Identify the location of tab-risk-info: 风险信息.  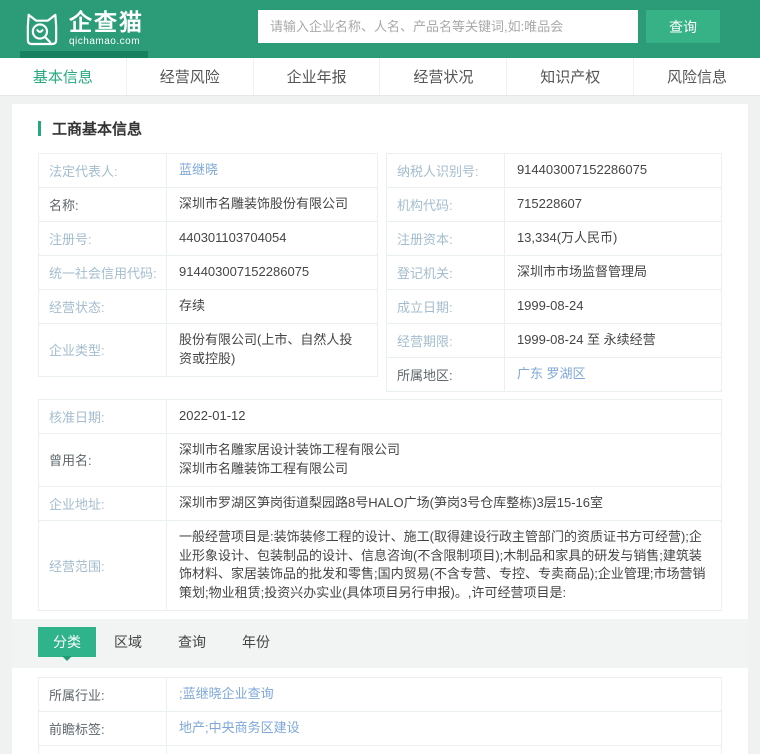
(696, 76).